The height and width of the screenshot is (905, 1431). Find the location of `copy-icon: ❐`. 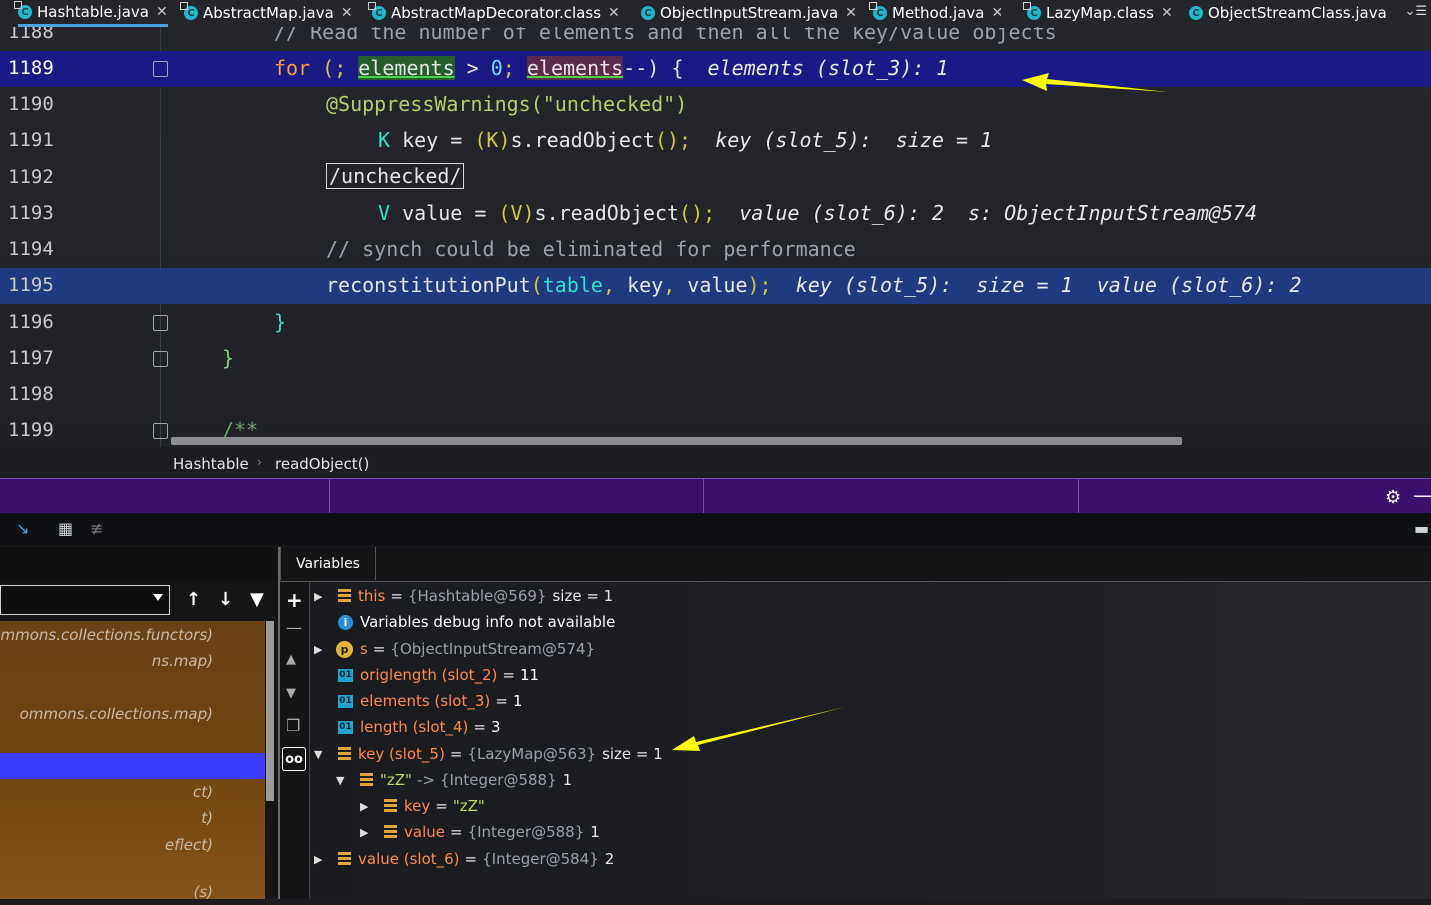

copy-icon: ❐ is located at coordinates (293, 725).